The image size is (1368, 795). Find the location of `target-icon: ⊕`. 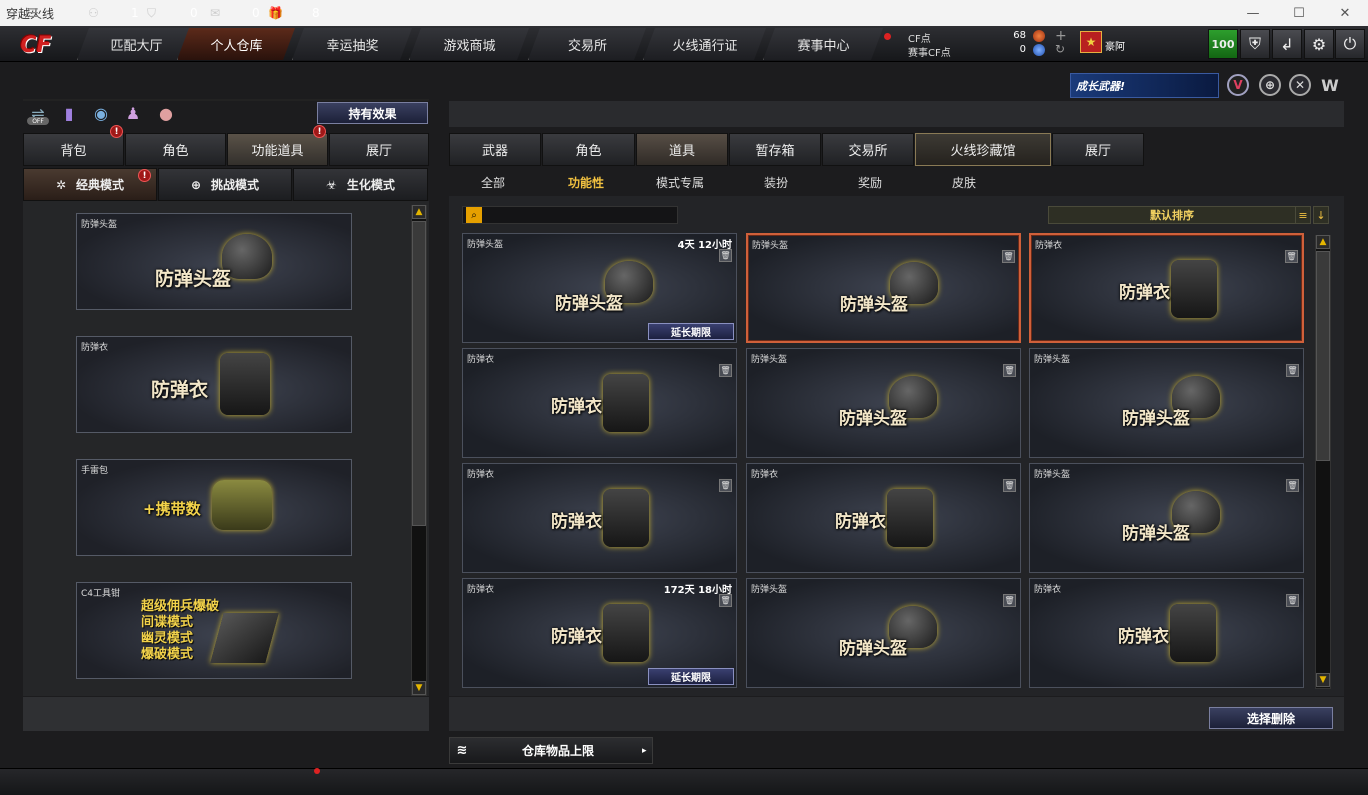

target-icon: ⊕ is located at coordinates (1270, 85).